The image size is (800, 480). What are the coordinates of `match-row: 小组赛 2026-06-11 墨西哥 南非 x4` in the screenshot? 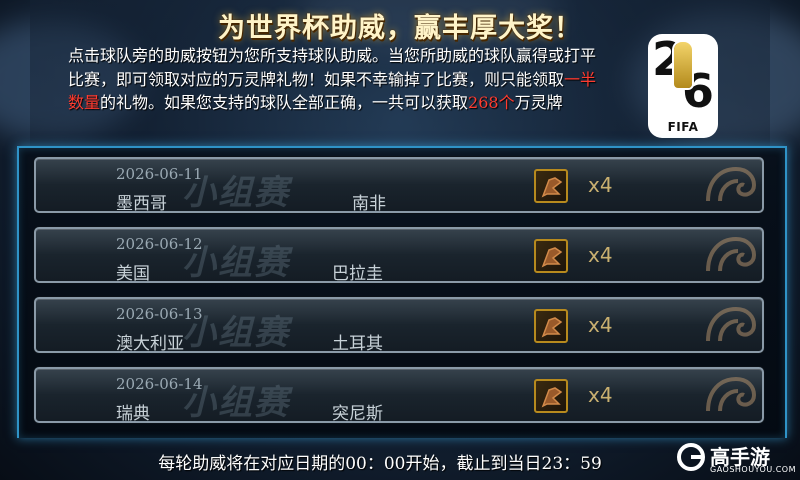 It's located at (399, 185).